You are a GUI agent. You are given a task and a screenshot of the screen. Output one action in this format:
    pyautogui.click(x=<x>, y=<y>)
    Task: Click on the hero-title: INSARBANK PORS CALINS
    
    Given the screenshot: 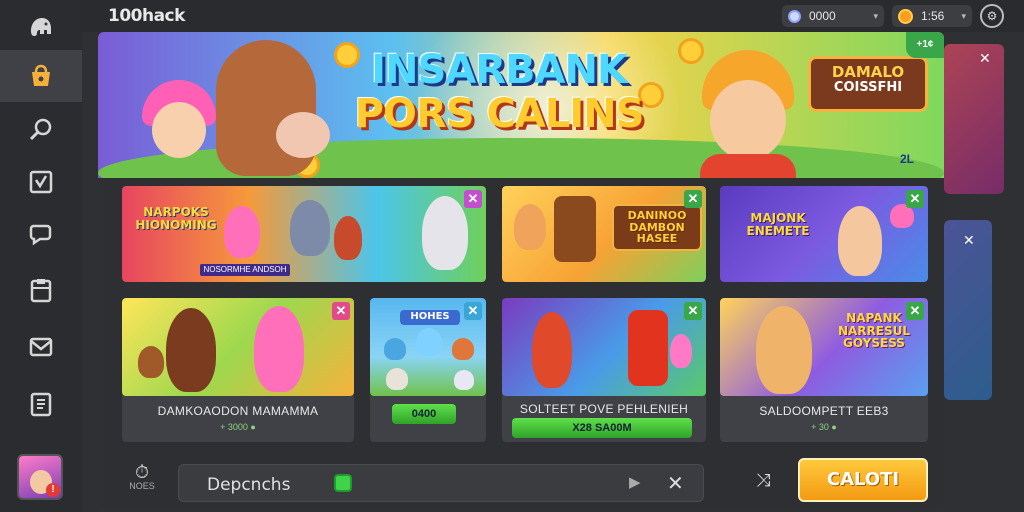 What is the action you would take?
    pyautogui.click(x=499, y=92)
    